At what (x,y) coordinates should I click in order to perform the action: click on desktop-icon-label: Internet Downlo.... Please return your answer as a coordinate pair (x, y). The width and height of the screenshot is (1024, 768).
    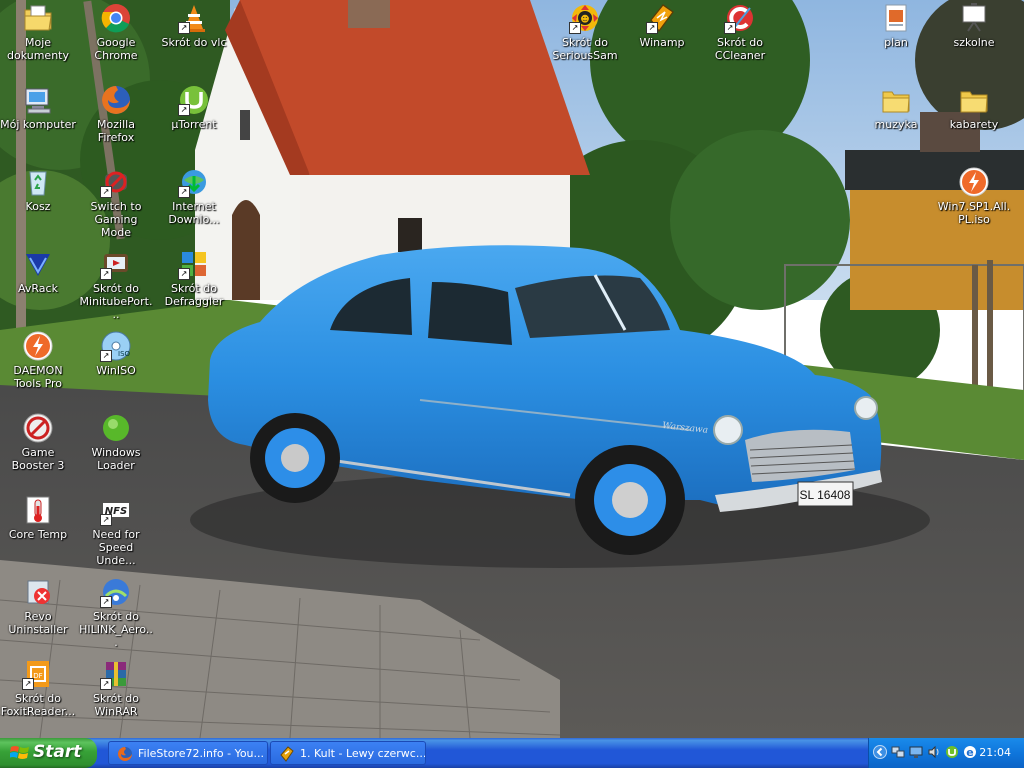
    Looking at the image, I should click on (194, 213).